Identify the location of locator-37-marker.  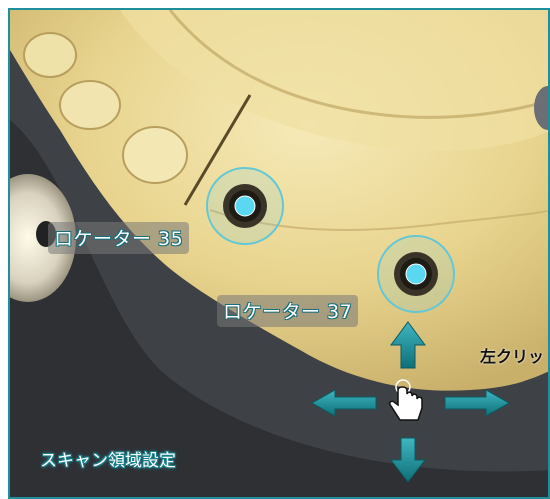
(416, 274).